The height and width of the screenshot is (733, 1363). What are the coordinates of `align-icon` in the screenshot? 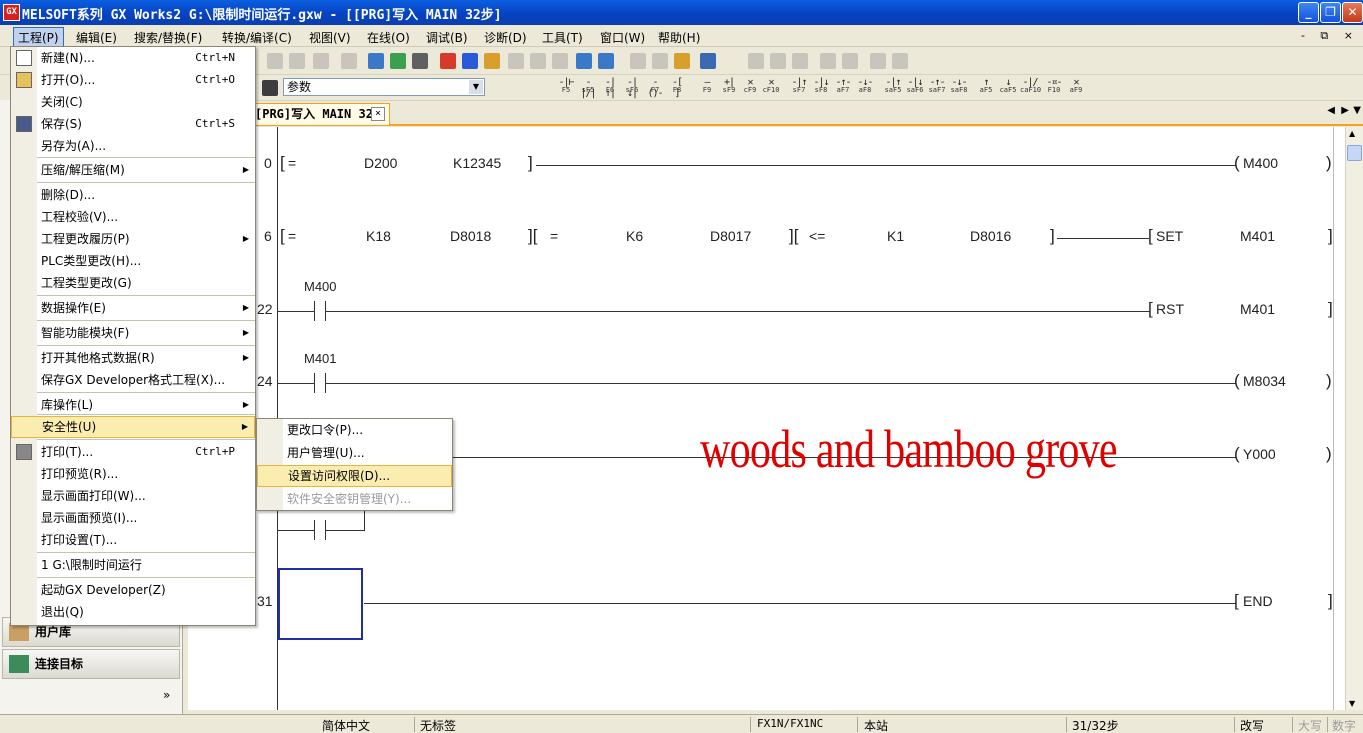 It's located at (756, 61).